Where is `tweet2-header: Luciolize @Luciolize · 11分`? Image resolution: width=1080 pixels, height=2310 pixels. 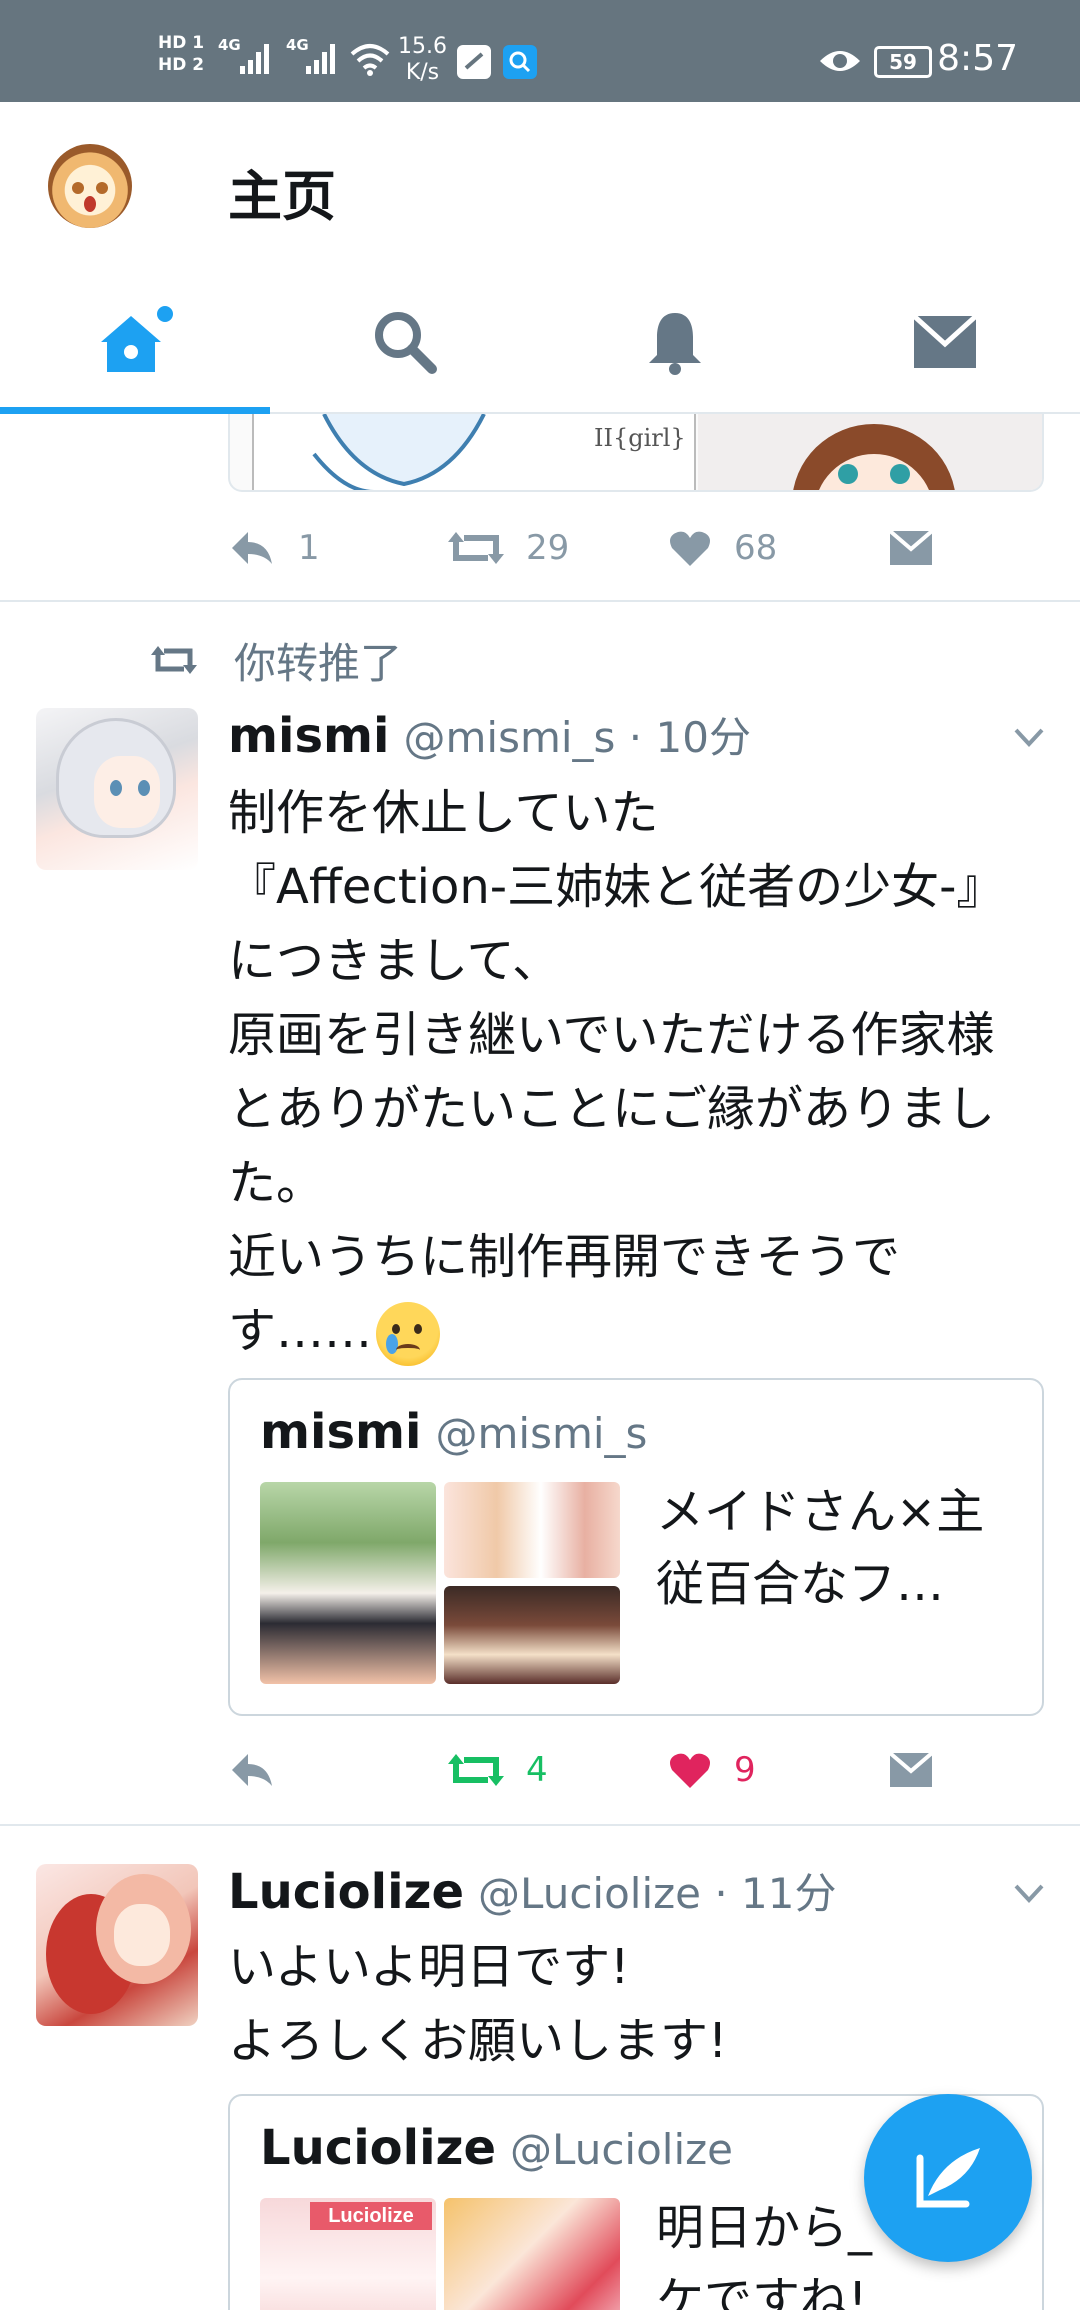 tweet2-header: Luciolize @Luciolize · 11分 is located at coordinates (532, 1890).